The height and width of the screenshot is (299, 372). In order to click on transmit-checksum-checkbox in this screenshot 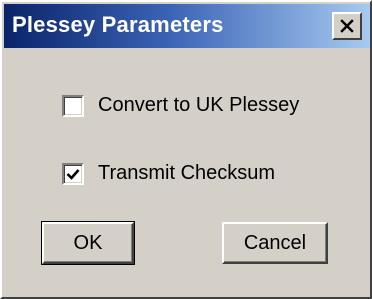, I will do `click(73, 173)`.